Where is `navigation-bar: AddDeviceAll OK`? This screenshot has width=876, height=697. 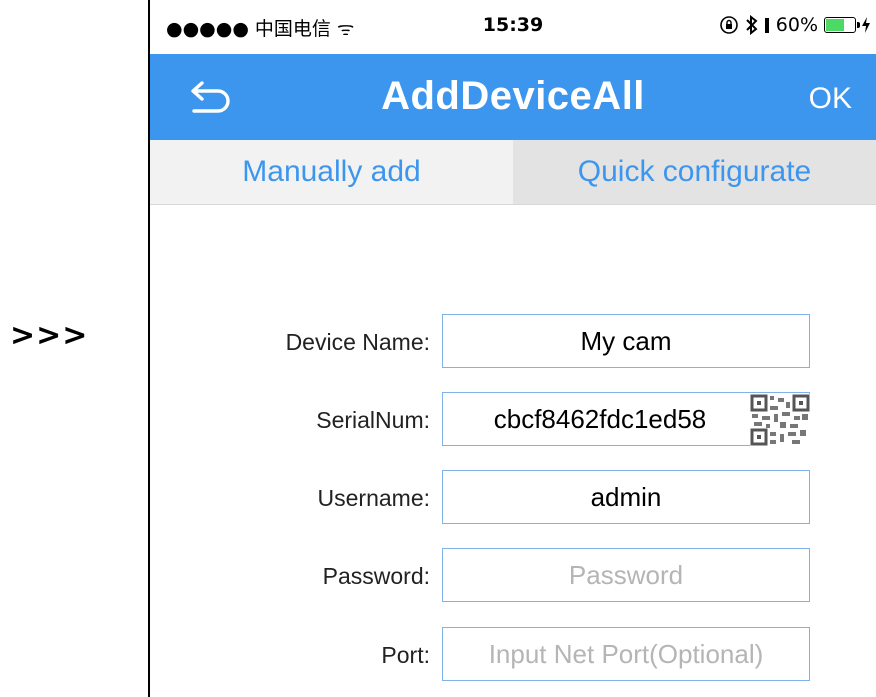
navigation-bar: AddDeviceAll OK is located at coordinates (513, 97).